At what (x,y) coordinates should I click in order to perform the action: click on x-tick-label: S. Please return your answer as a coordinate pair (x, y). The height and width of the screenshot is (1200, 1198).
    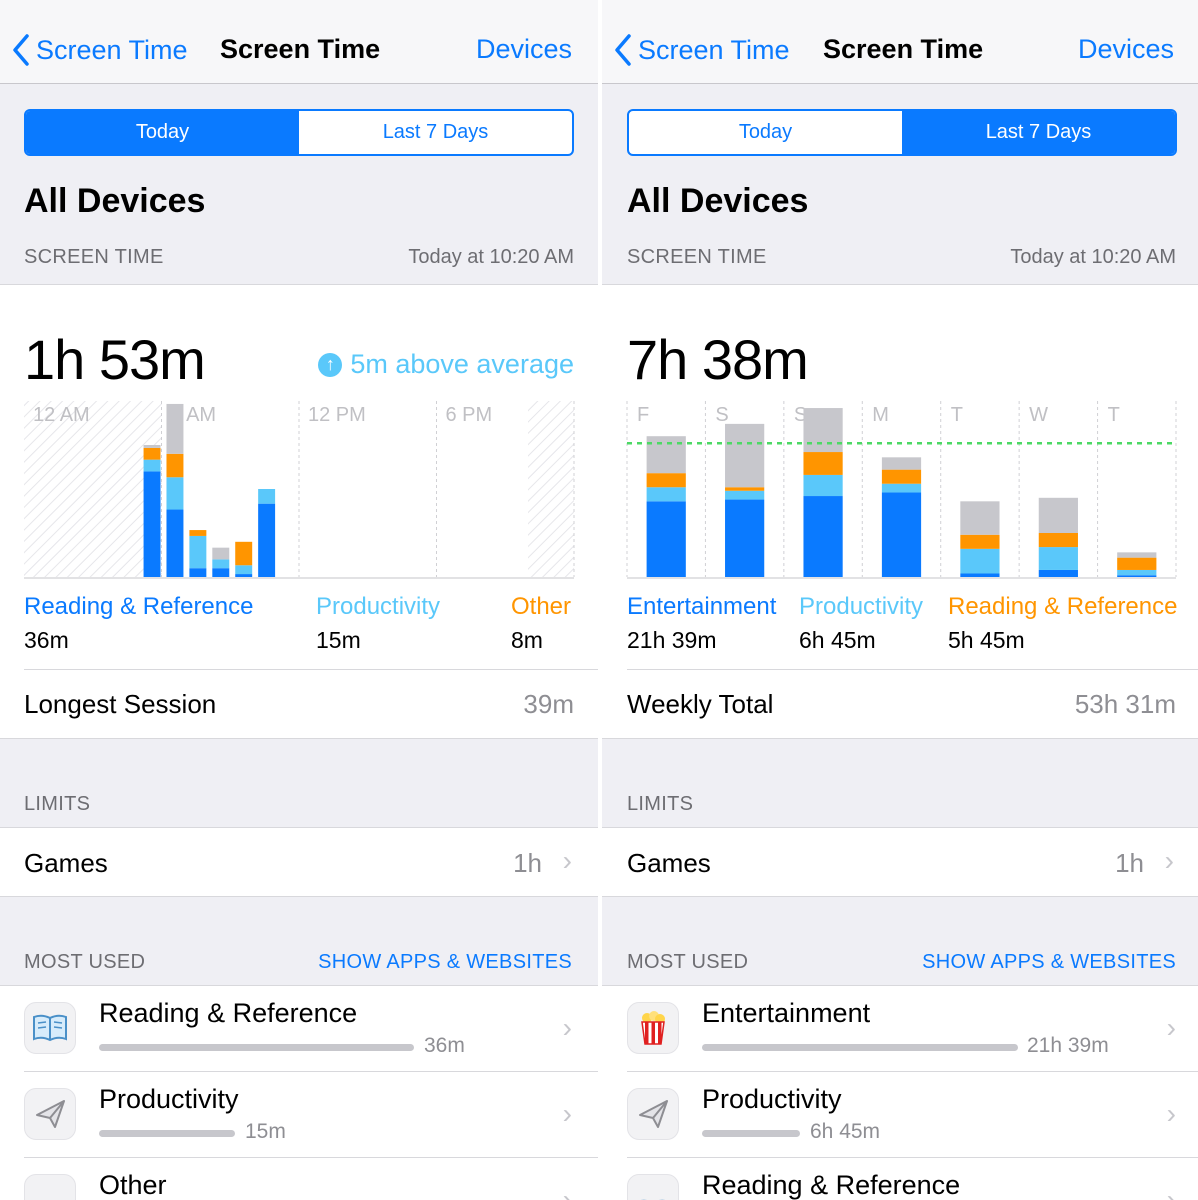
    Looking at the image, I should click on (721, 415).